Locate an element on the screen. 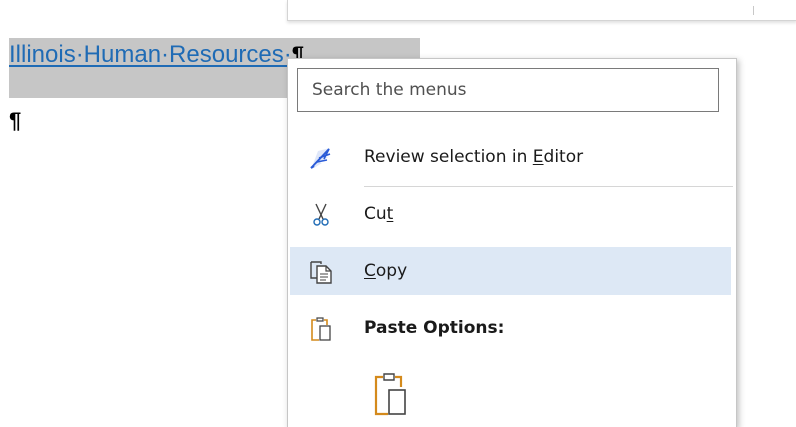  heading-paragraph: Illinois·Human·Resources· ¶ is located at coordinates (156, 55).